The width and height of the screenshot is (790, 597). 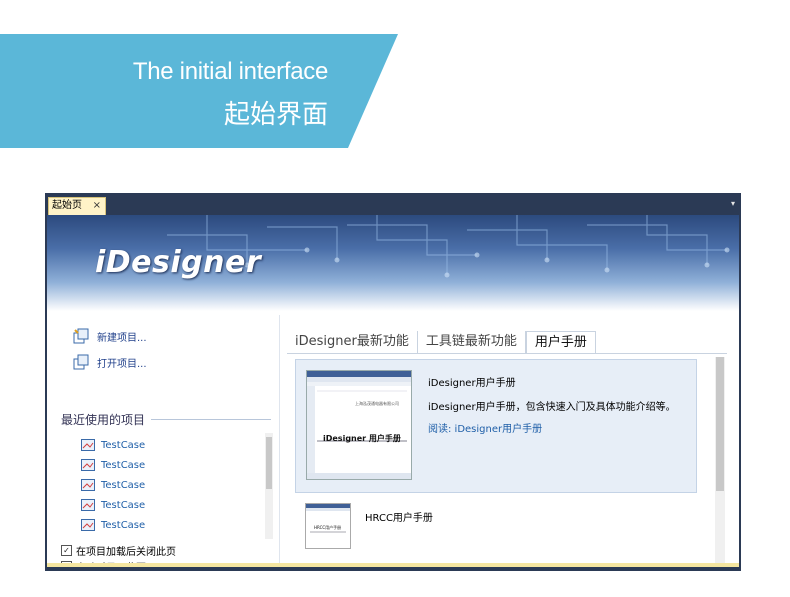 I want to click on tabs-underline, so click(x=507, y=353).